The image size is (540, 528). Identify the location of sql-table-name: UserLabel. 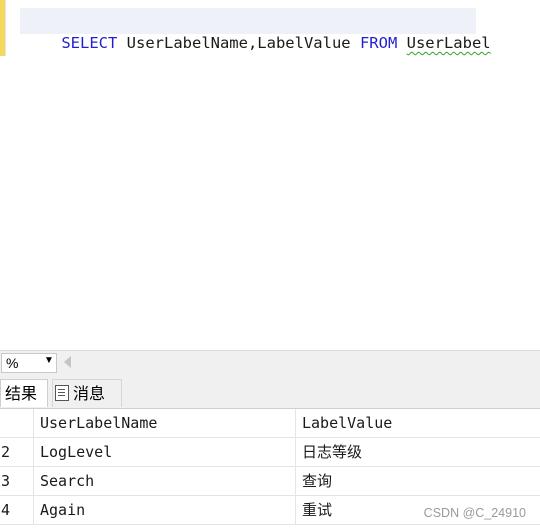
(448, 43).